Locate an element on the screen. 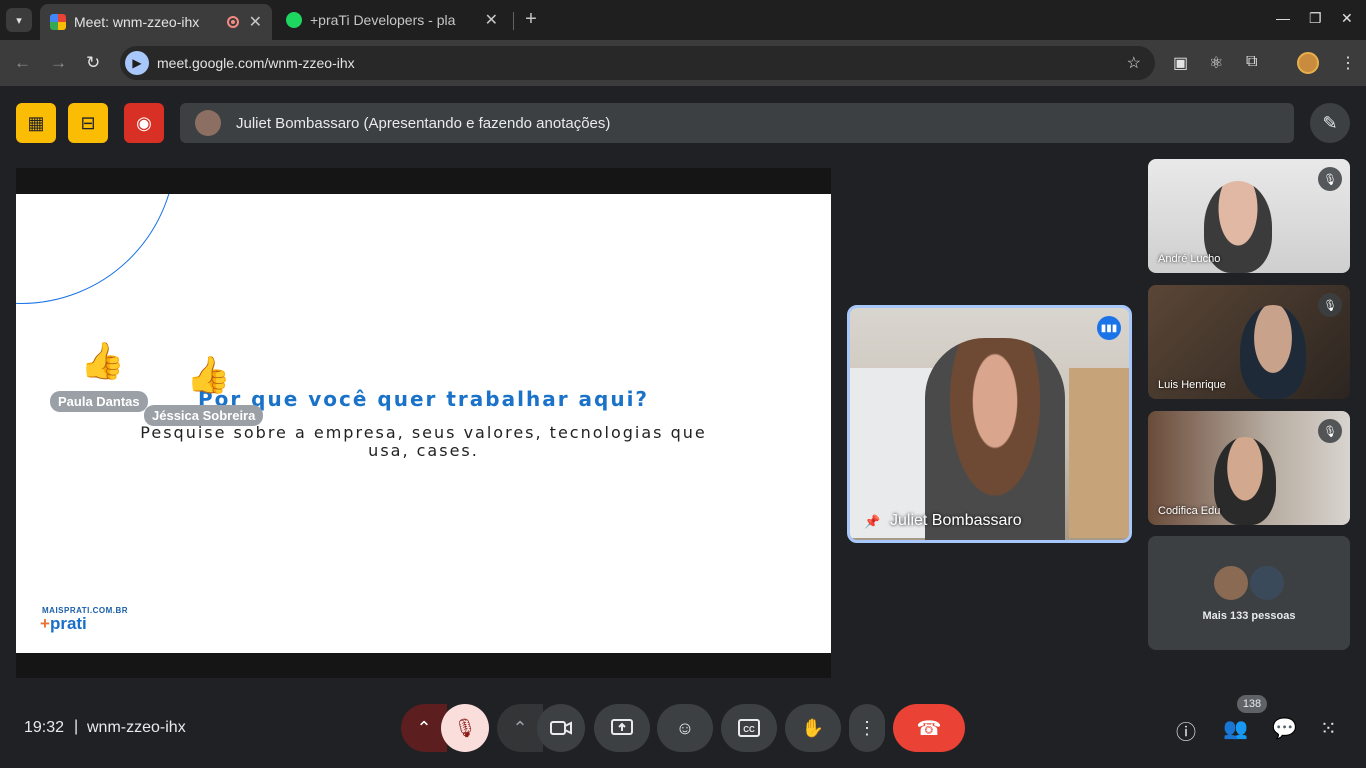 This screenshot has width=1366, height=768. reaction-name: Paula Dantas is located at coordinates (99, 401).